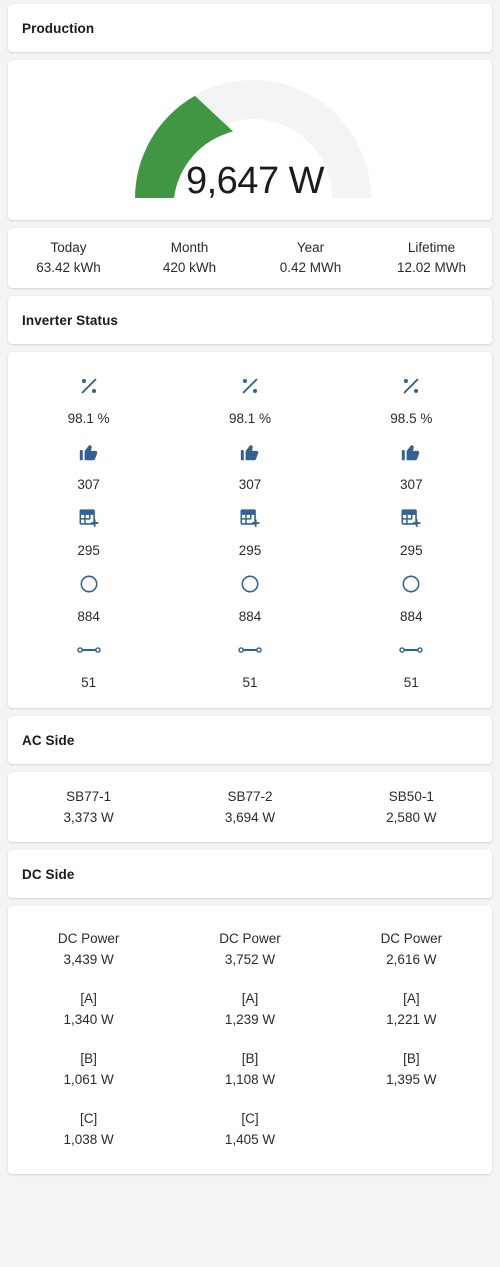 The height and width of the screenshot is (1267, 500). What do you see at coordinates (250, 740) in the screenshot?
I see `ac-side-header-card: AC Side` at bounding box center [250, 740].